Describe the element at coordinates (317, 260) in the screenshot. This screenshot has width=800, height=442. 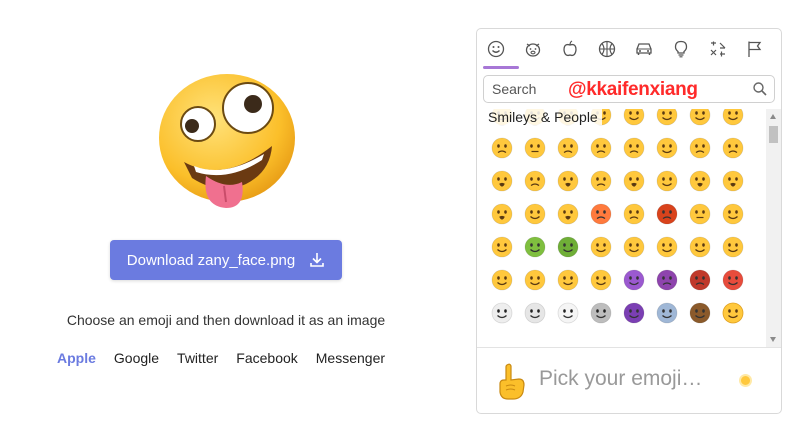
I see `download-icon` at that location.